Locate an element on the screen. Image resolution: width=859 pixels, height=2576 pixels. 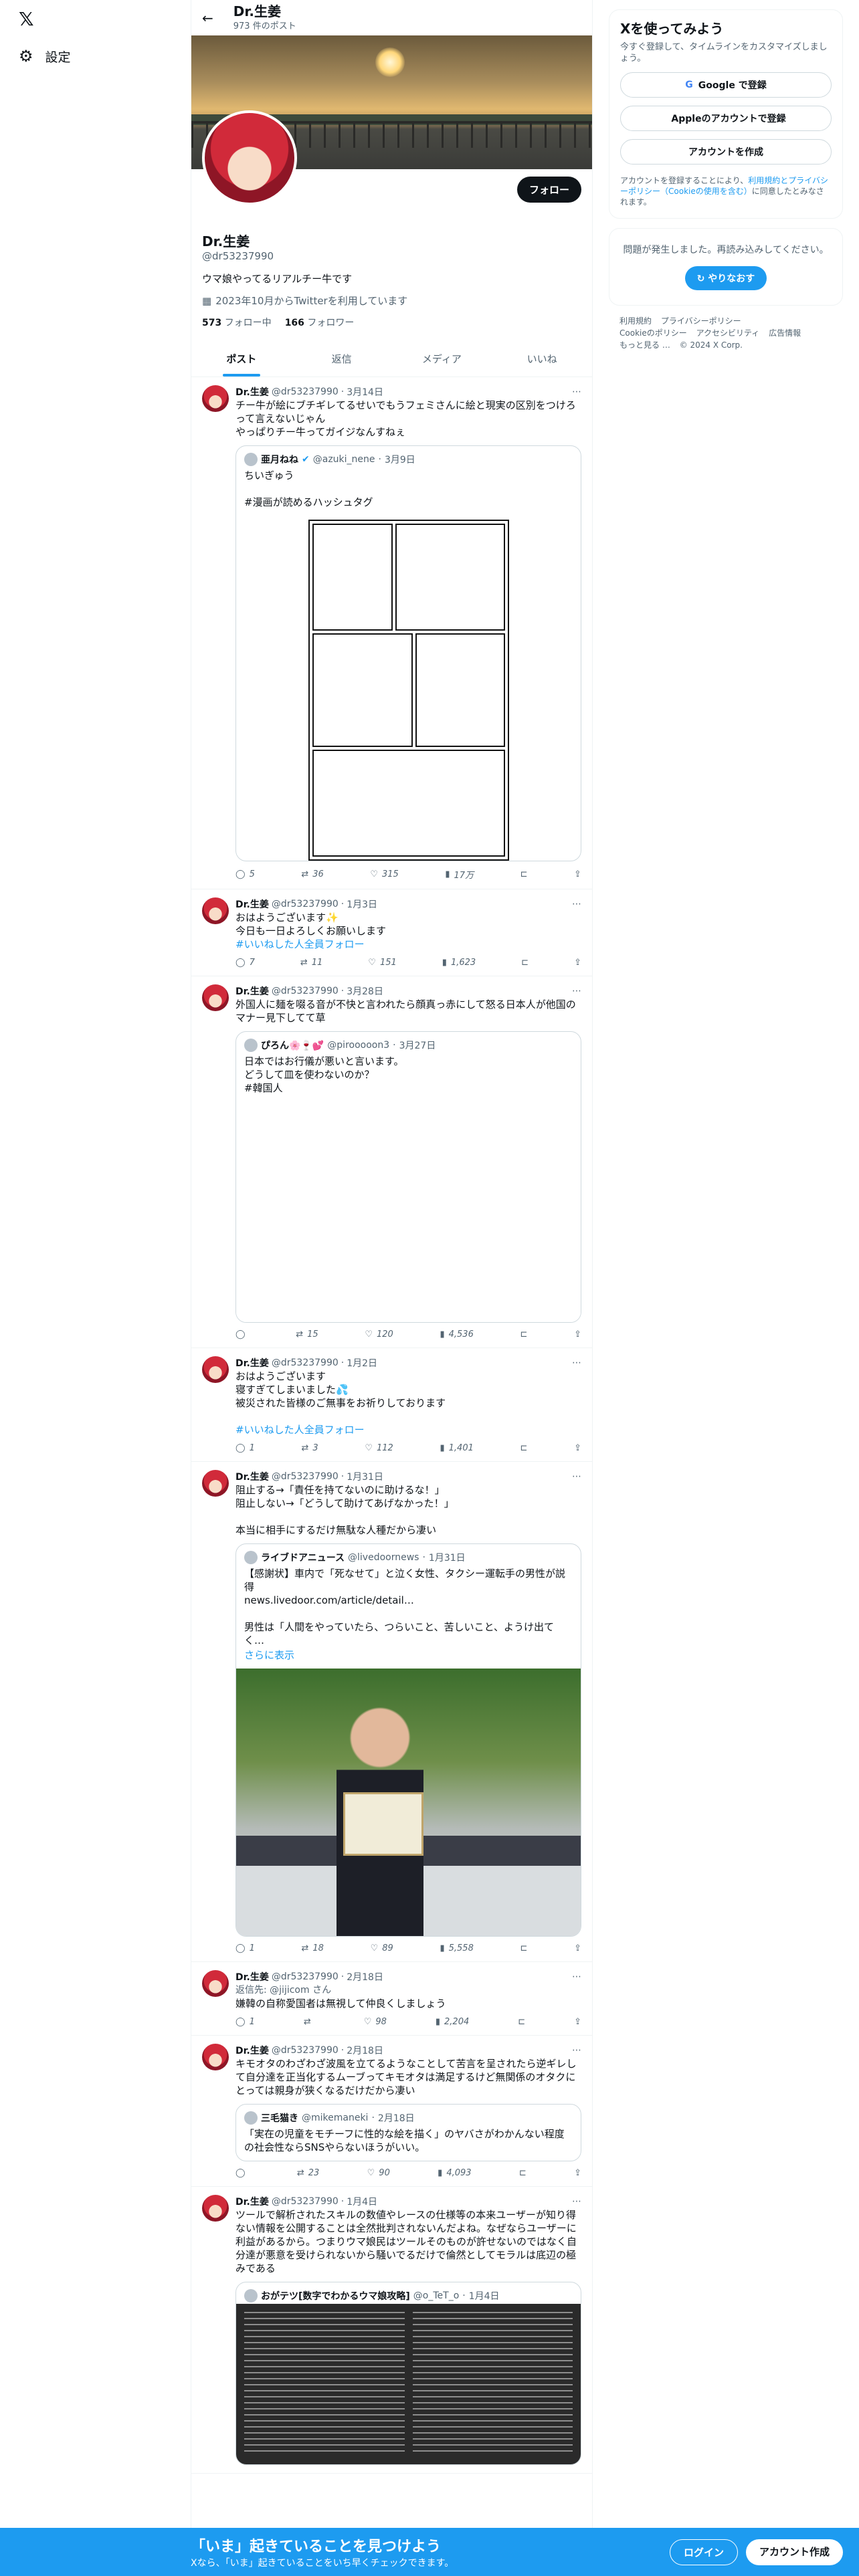
show-more-link: さらに表示 is located at coordinates (408, 1658).